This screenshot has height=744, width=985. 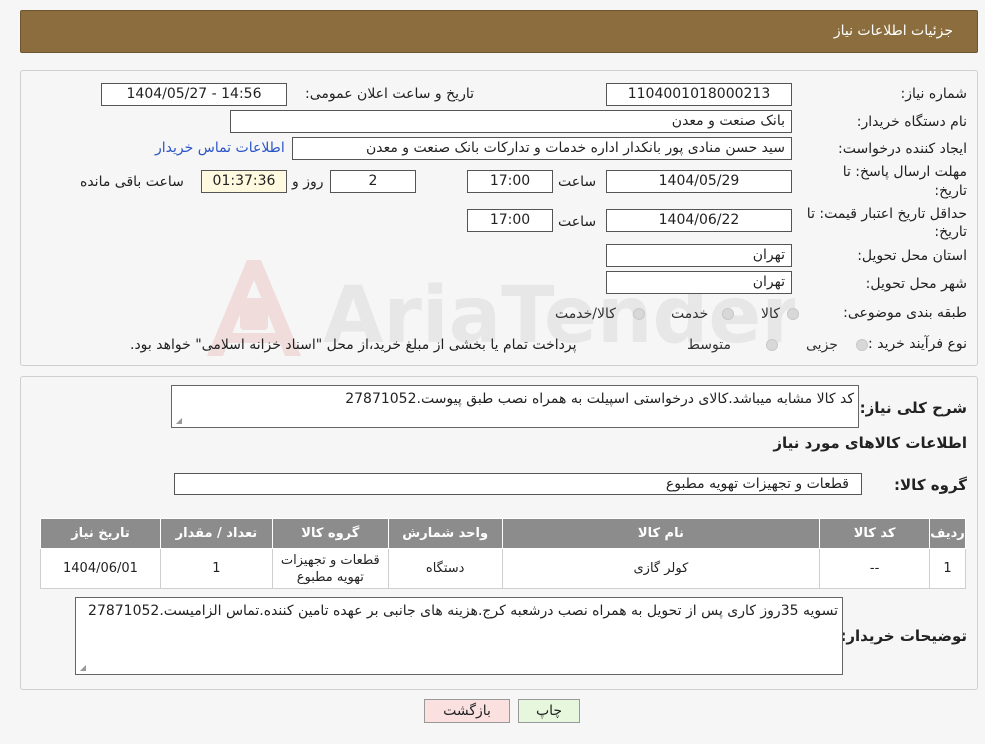 I want to click on validity-date-field: 1404/06/22, so click(x=699, y=220).